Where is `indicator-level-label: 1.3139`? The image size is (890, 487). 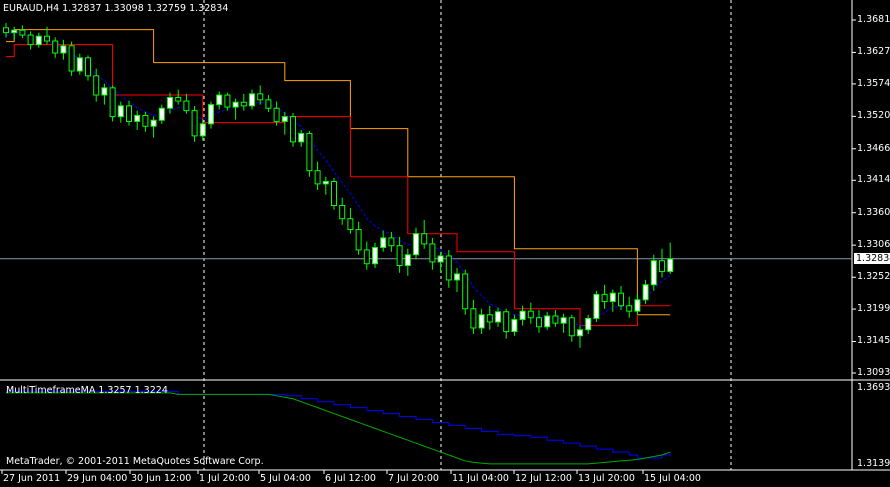
indicator-level-label: 1.3139 is located at coordinates (873, 463).